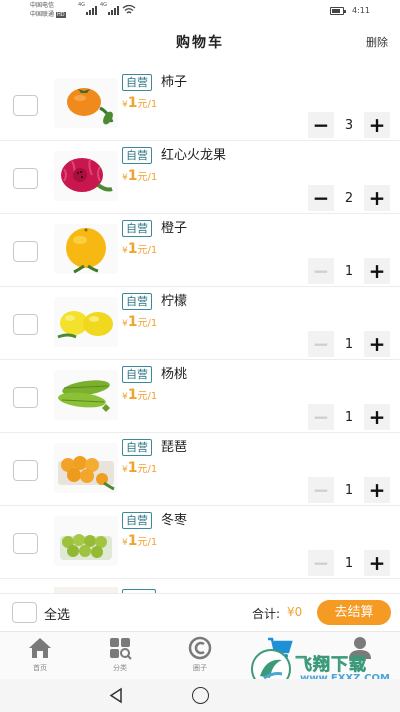 The image size is (400, 712). Describe the element at coordinates (40, 668) in the screenshot. I see `tab-label: 首页` at that location.